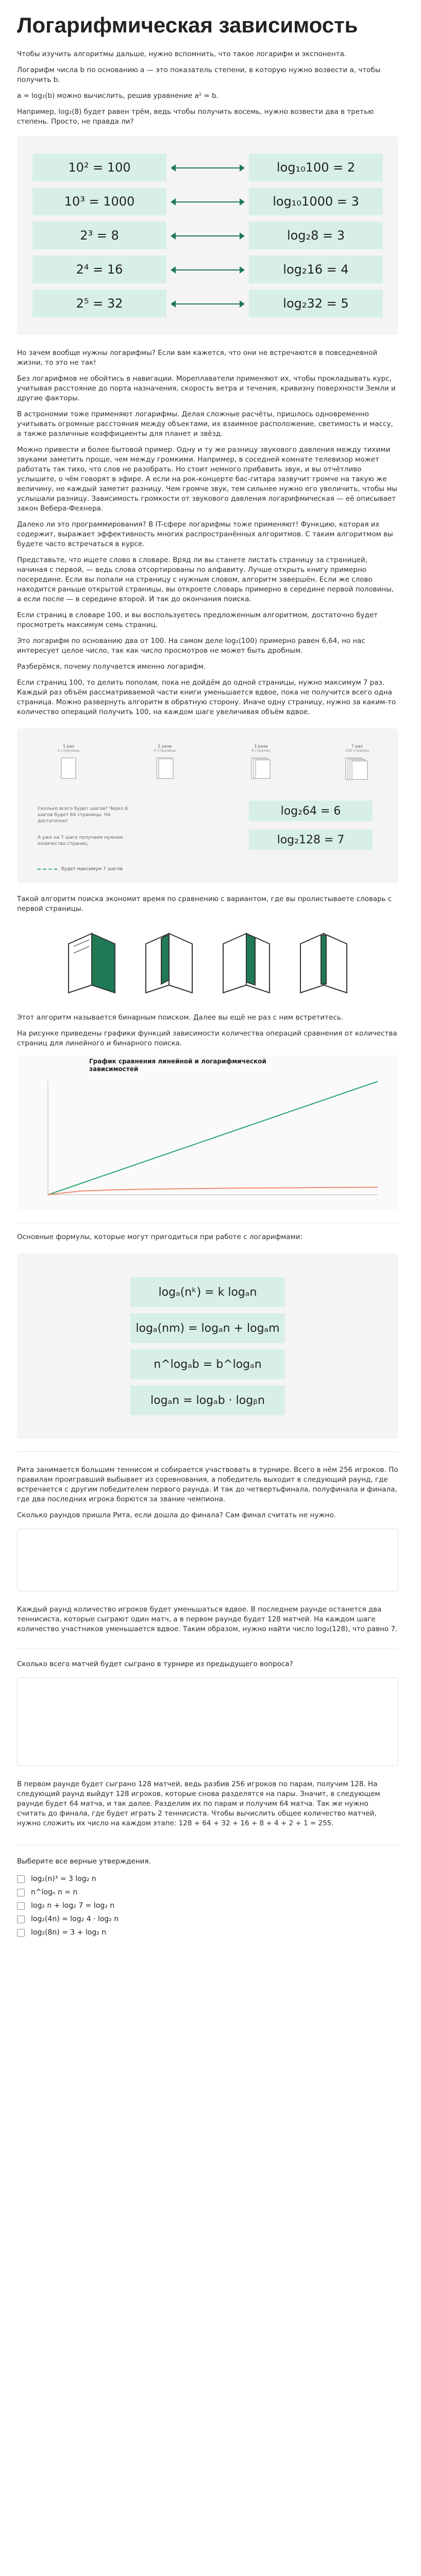  What do you see at coordinates (99, 201) in the screenshot?
I see `exponent-formula: 10³ = 1000` at bounding box center [99, 201].